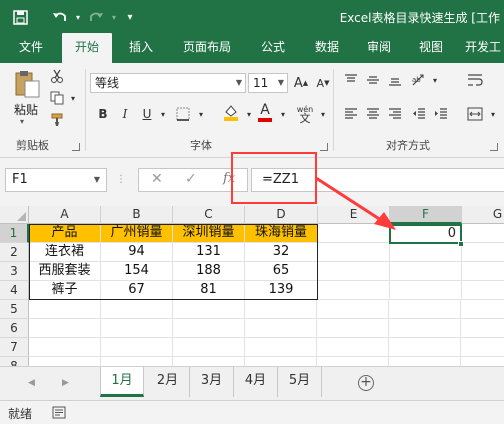 Image resolution: width=504 pixels, height=424 pixels. I want to click on enter-icon: ✓, so click(191, 179).